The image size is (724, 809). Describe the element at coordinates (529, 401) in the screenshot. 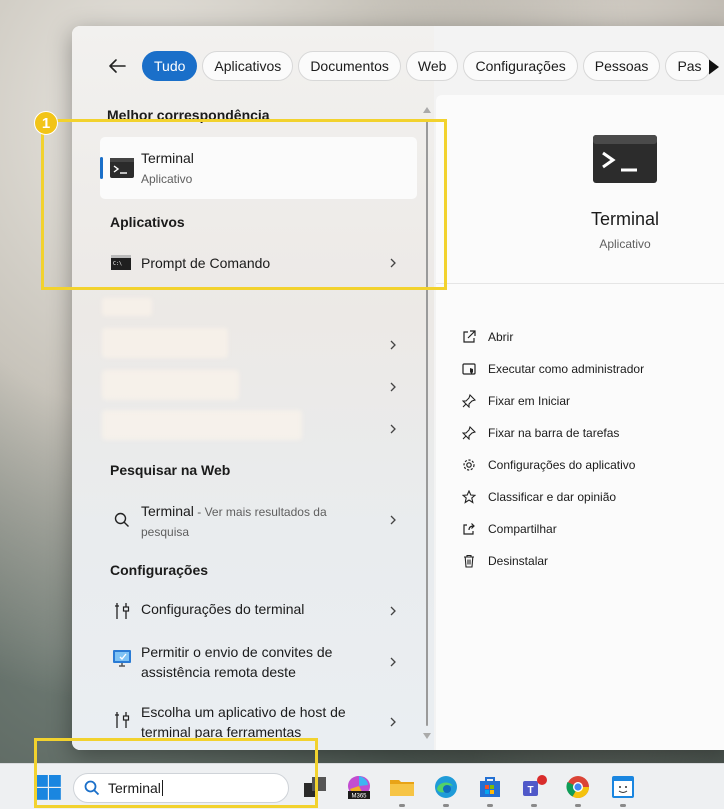

I see `action-label: Fixar em Iniciar` at that location.